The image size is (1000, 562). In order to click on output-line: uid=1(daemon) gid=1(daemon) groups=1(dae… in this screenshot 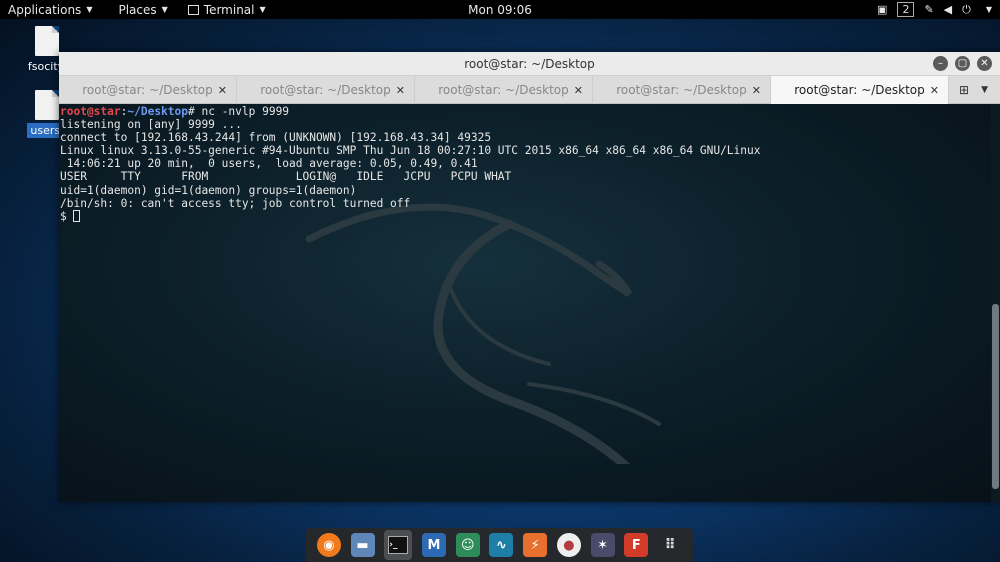, I will do `click(208, 190)`.